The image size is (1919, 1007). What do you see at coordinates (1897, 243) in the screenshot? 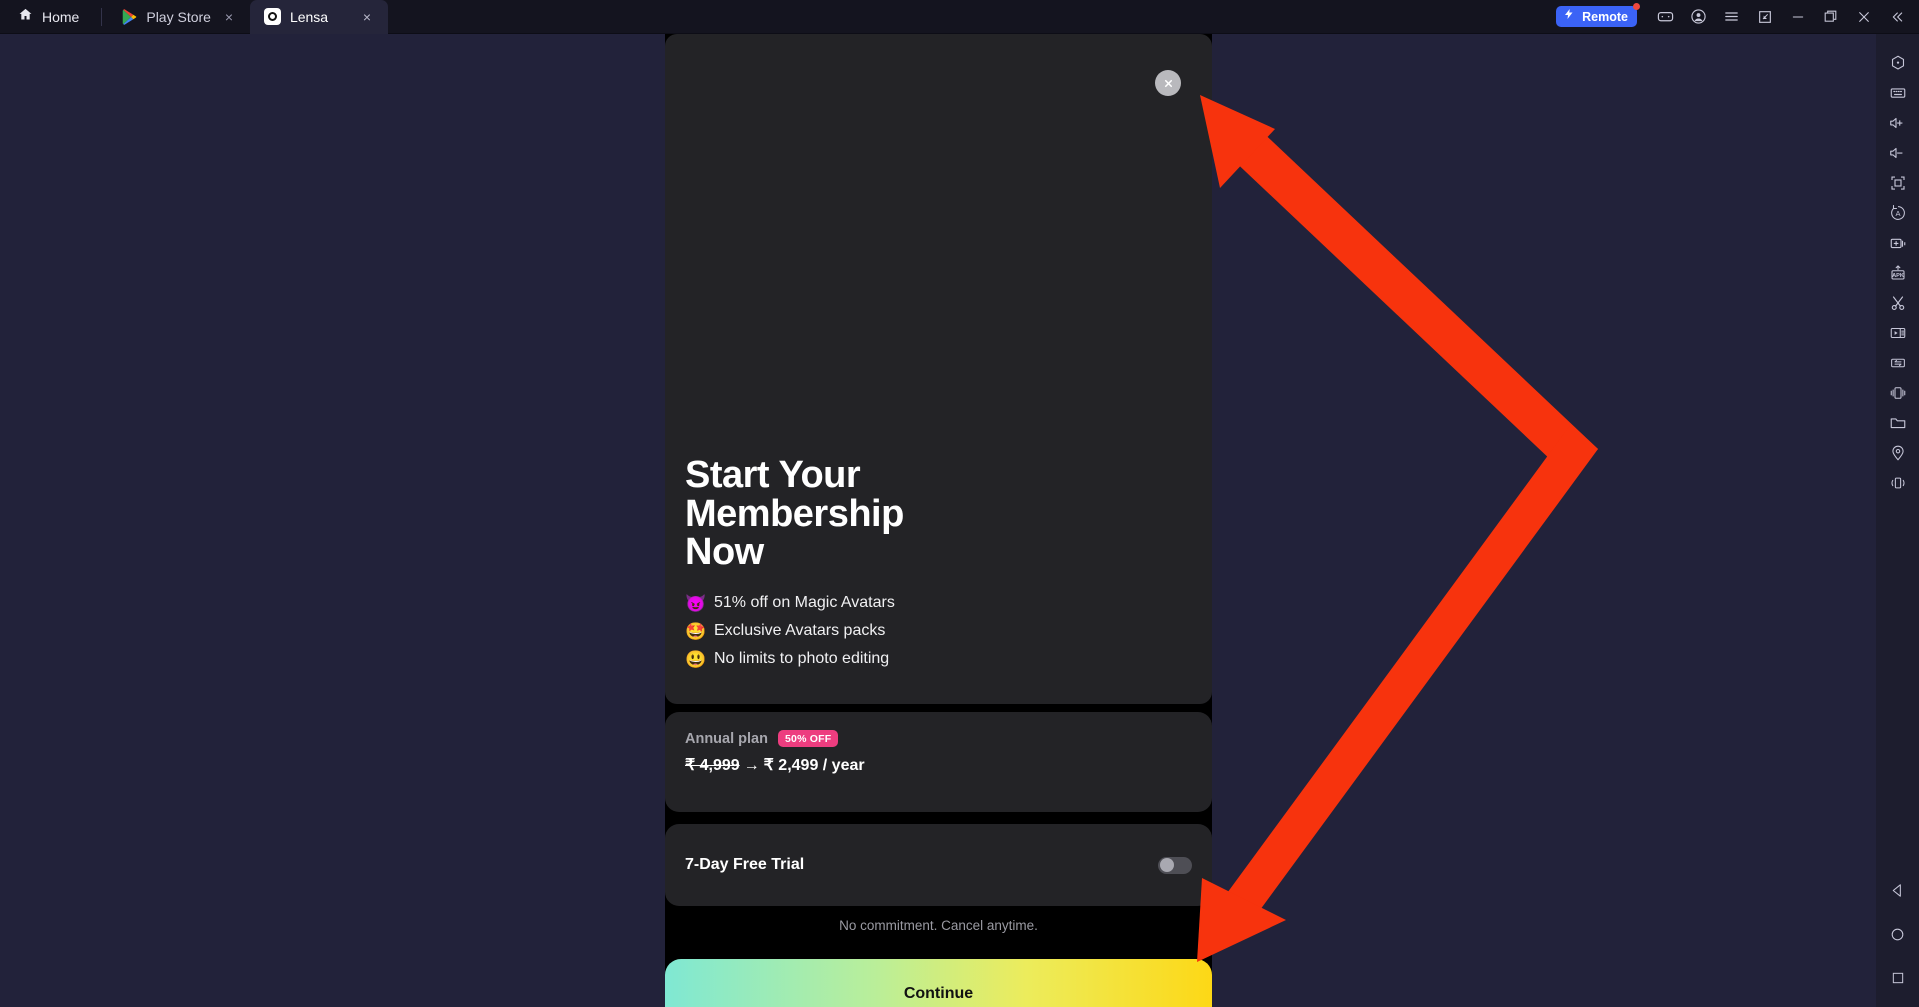
I see `add-screen-icon` at bounding box center [1897, 243].